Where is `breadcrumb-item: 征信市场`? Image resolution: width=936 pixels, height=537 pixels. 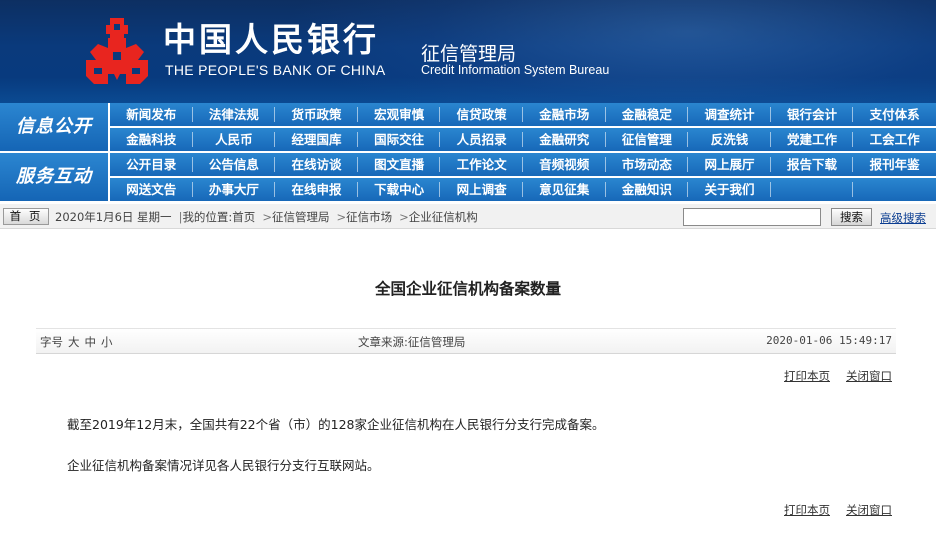
breadcrumb-item: 征信市场 is located at coordinates (369, 217).